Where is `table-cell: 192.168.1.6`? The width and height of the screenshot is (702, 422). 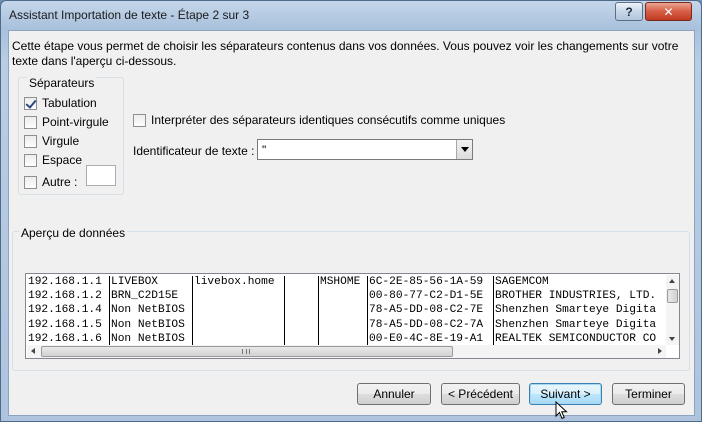
table-cell: 192.168.1.6 is located at coordinates (65, 338).